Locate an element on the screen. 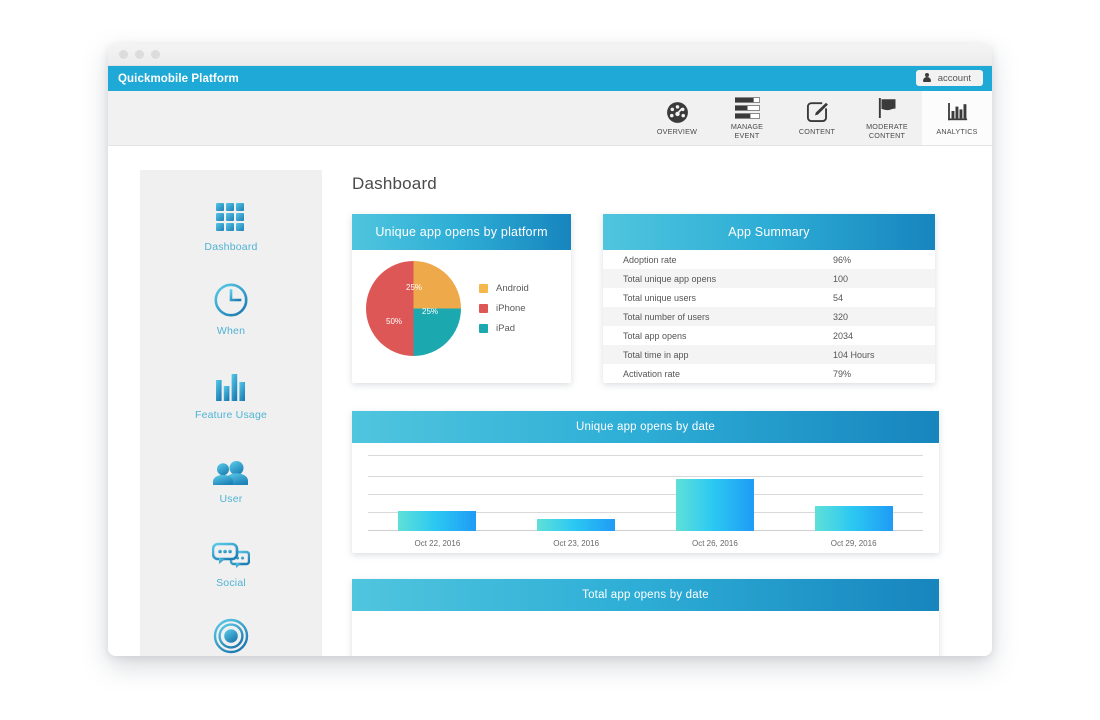  sidebar: Dashboard When Feature Usage User Social is located at coordinates (231, 413).